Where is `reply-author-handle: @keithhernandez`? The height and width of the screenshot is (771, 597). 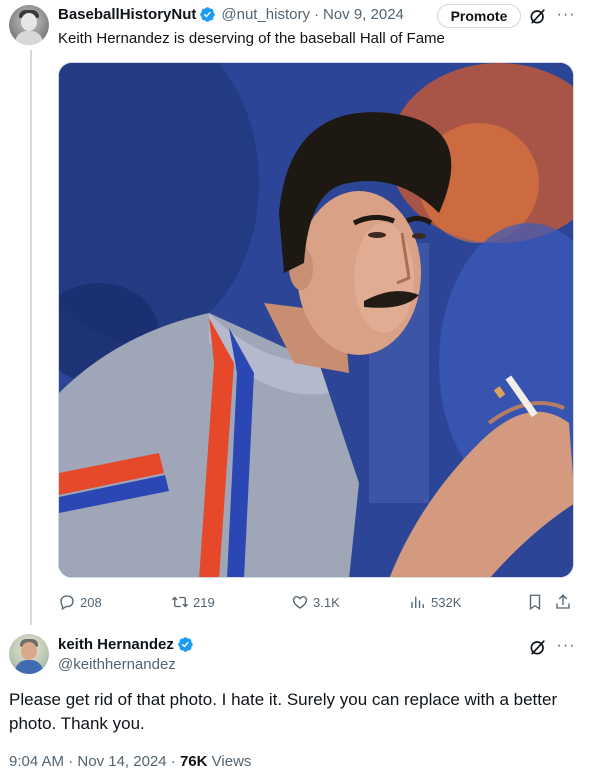 reply-author-handle: @keithhernandez is located at coordinates (117, 664).